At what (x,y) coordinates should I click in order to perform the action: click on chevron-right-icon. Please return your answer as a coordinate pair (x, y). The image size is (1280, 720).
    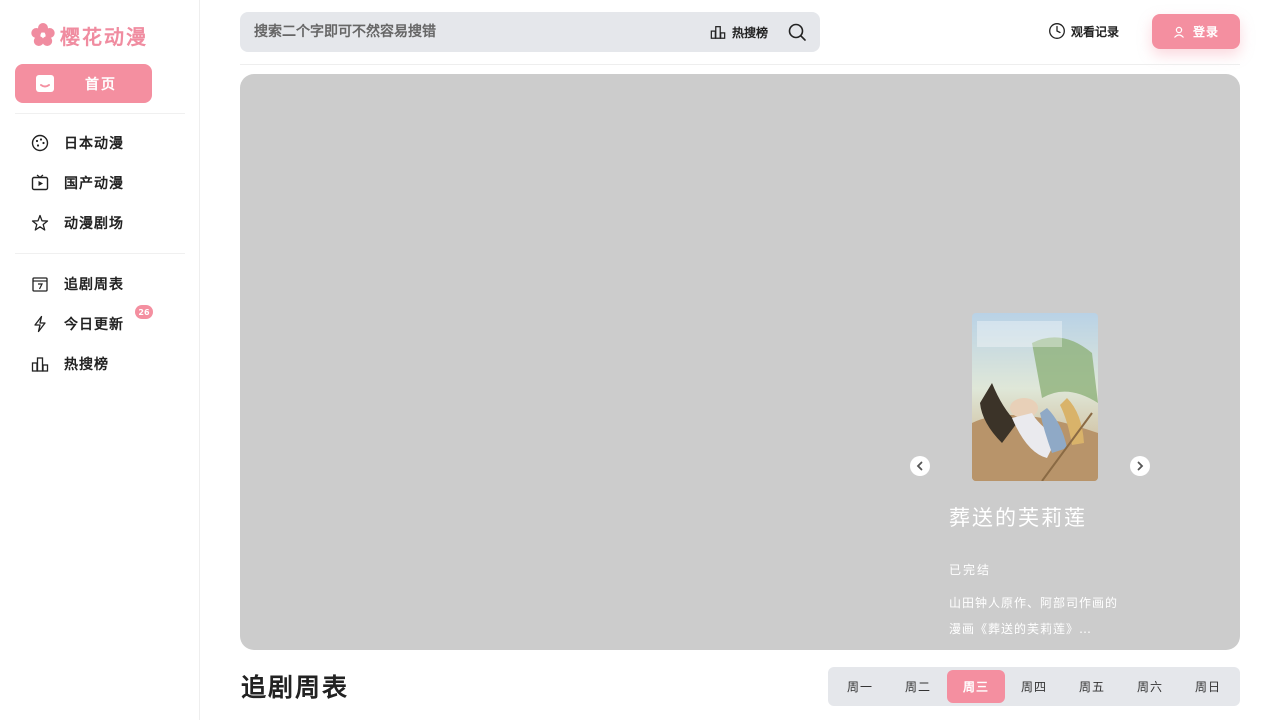
    Looking at the image, I should click on (1140, 466).